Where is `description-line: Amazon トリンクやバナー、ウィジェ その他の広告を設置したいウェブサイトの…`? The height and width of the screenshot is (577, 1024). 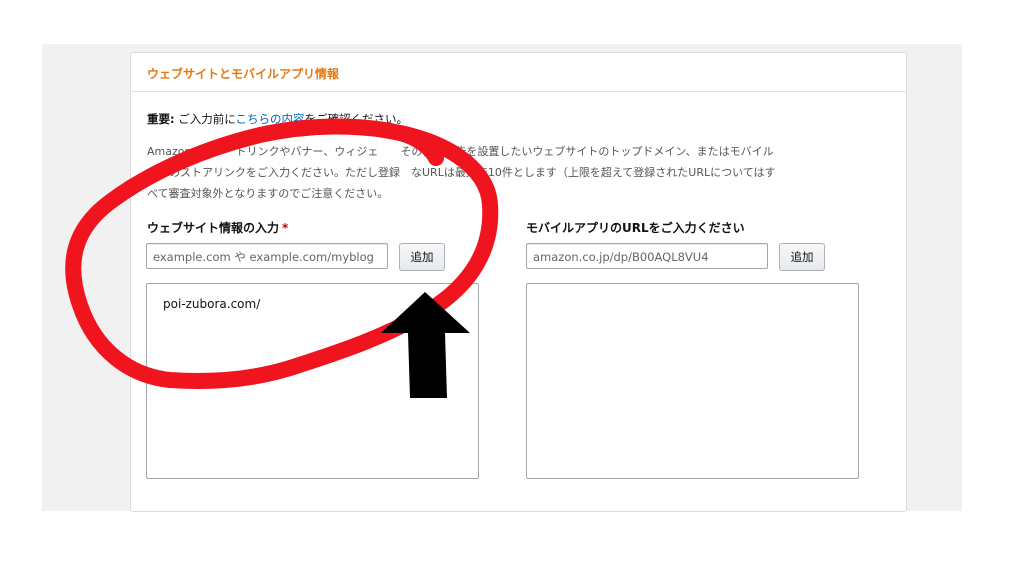
description-line: Amazon トリンクやバナー、ウィジェ その他の広告を設置したいウェブサイトの… is located at coordinates (460, 151).